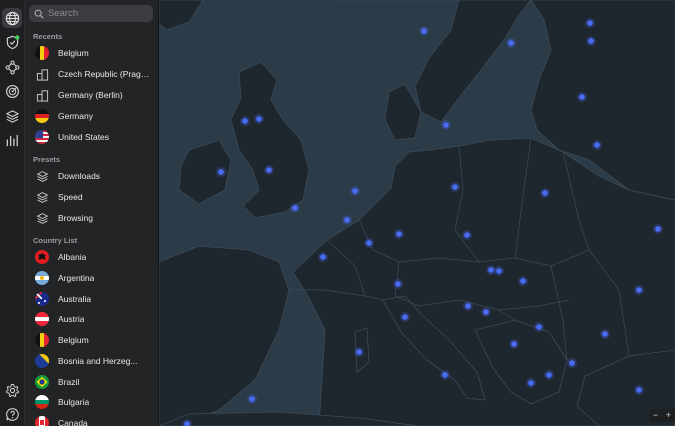 This screenshot has height=426, width=675. I want to click on recent-item-germany-berlin: Germany (Berlin), so click(92, 95).